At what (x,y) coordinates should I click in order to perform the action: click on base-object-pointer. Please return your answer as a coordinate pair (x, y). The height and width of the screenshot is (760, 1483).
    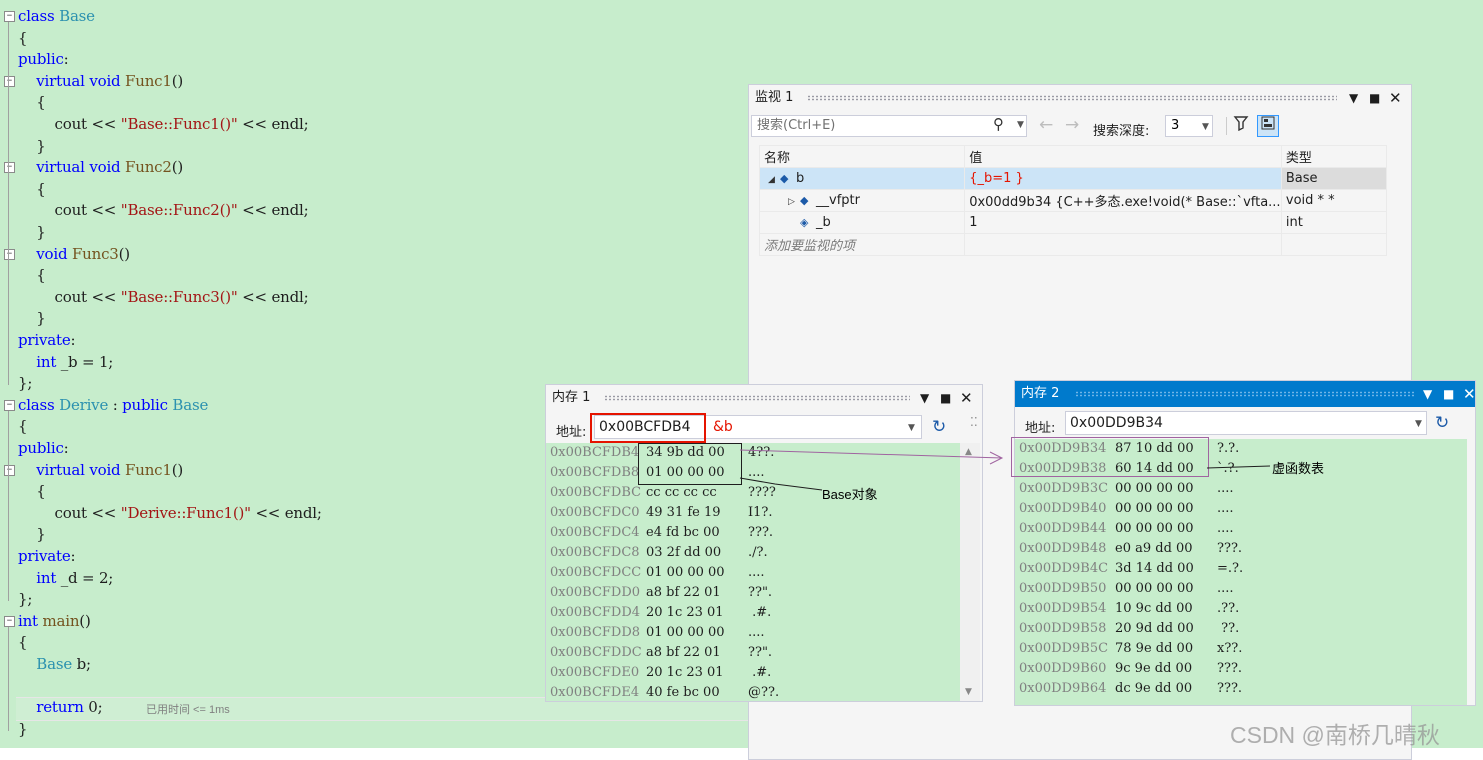
    Looking at the image, I should click on (781, 484).